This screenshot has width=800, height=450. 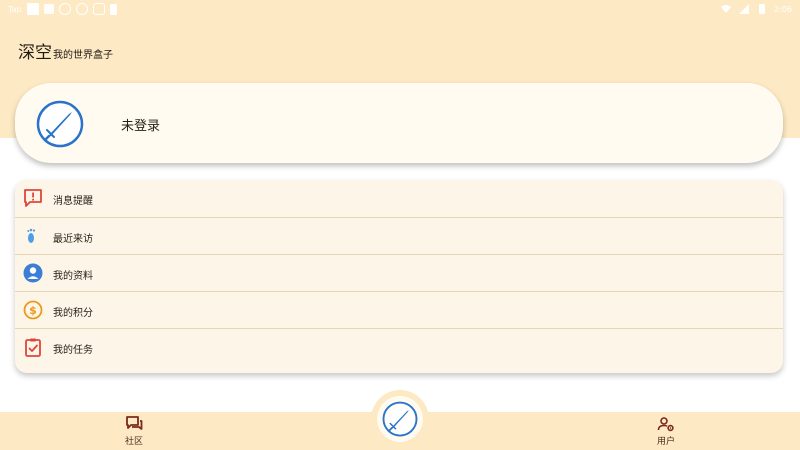 I want to click on sim-icon, so click(x=113, y=9).